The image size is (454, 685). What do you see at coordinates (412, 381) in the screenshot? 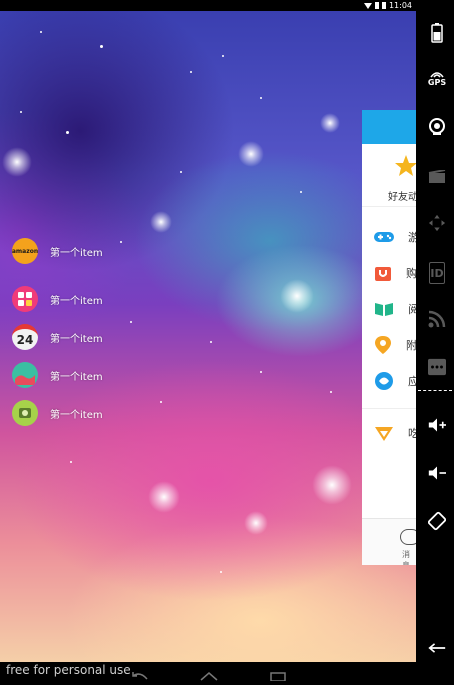
I see `drawer-item-label: 应` at bounding box center [412, 381].